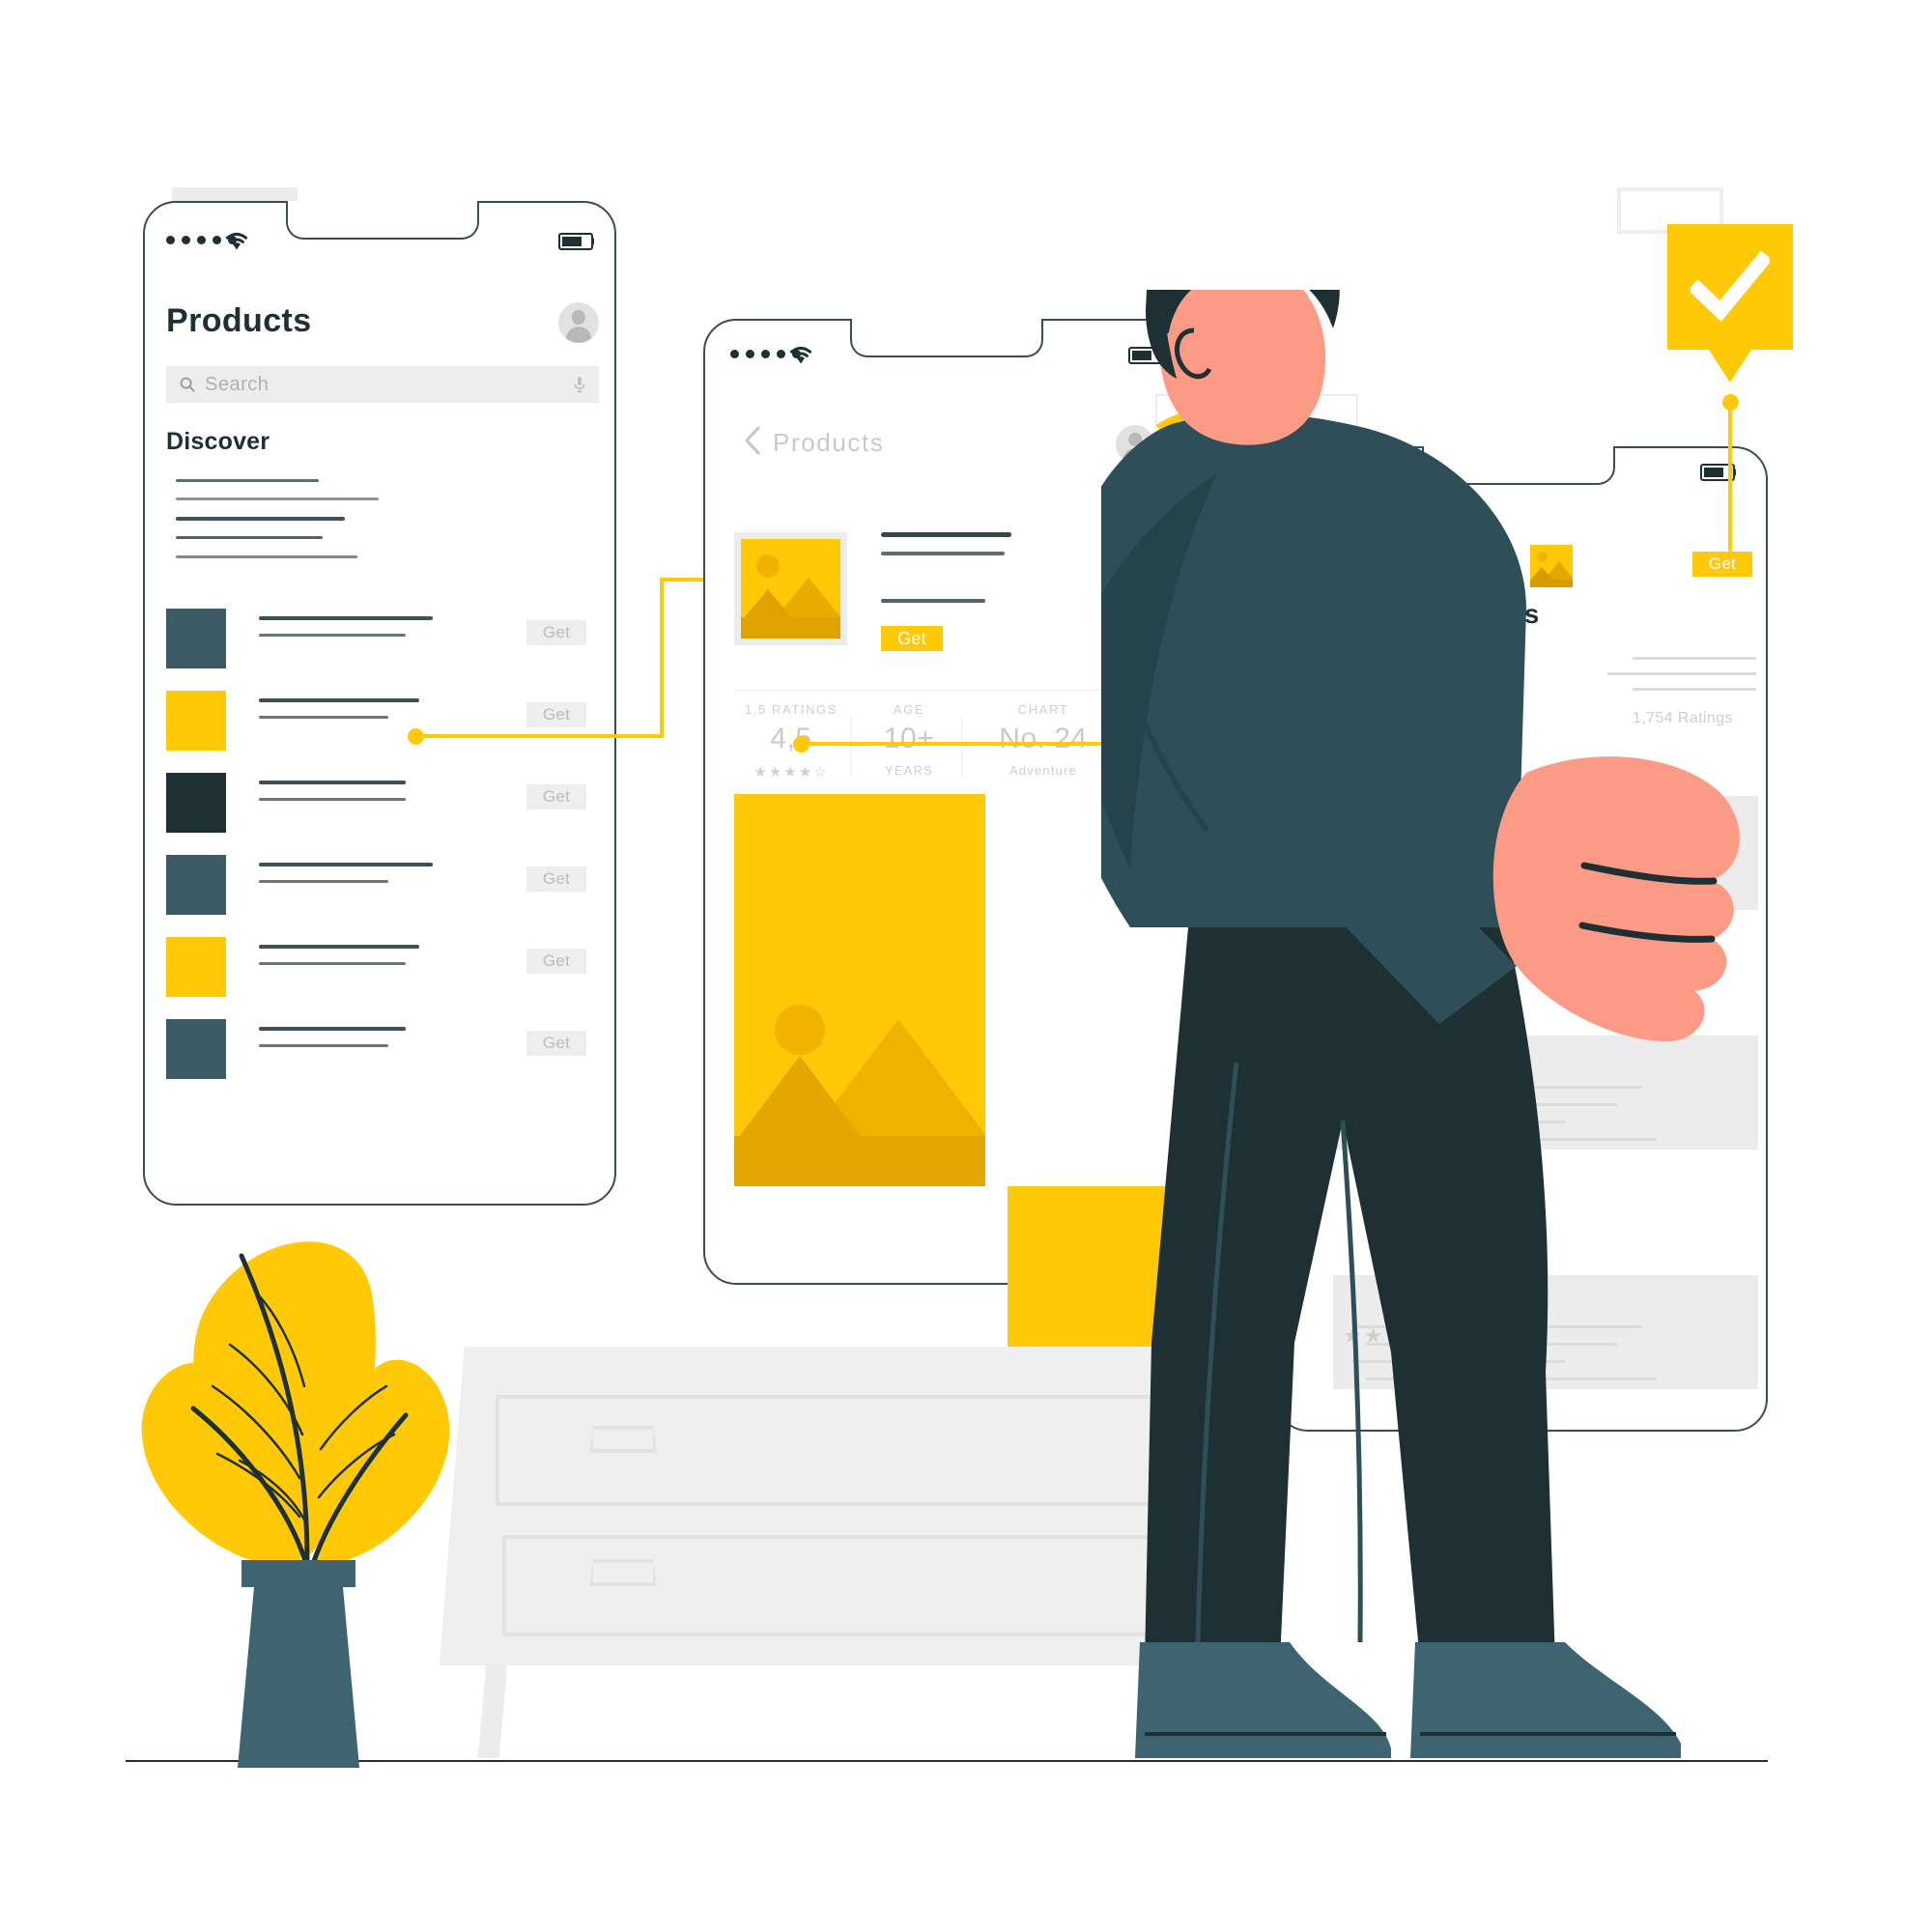 This screenshot has height=1932, width=1932. I want to click on metrics-top-divider, so click(936, 690).